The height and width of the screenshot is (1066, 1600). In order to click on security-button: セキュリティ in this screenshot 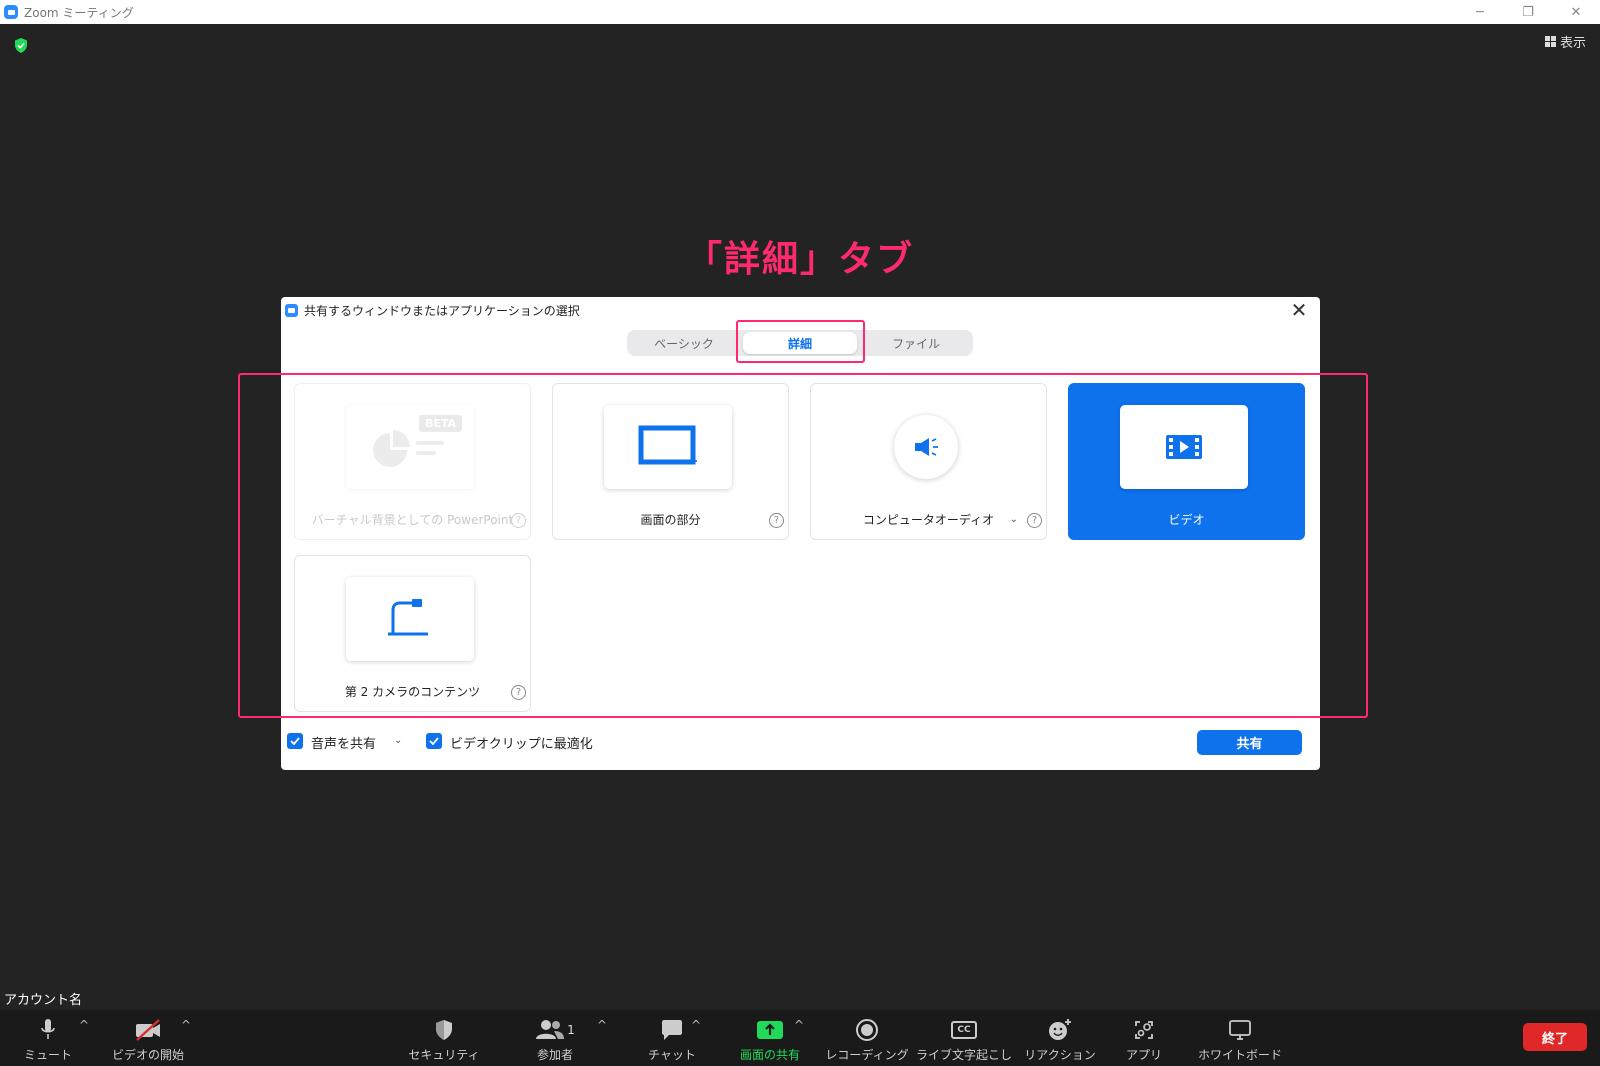, I will do `click(444, 1038)`.